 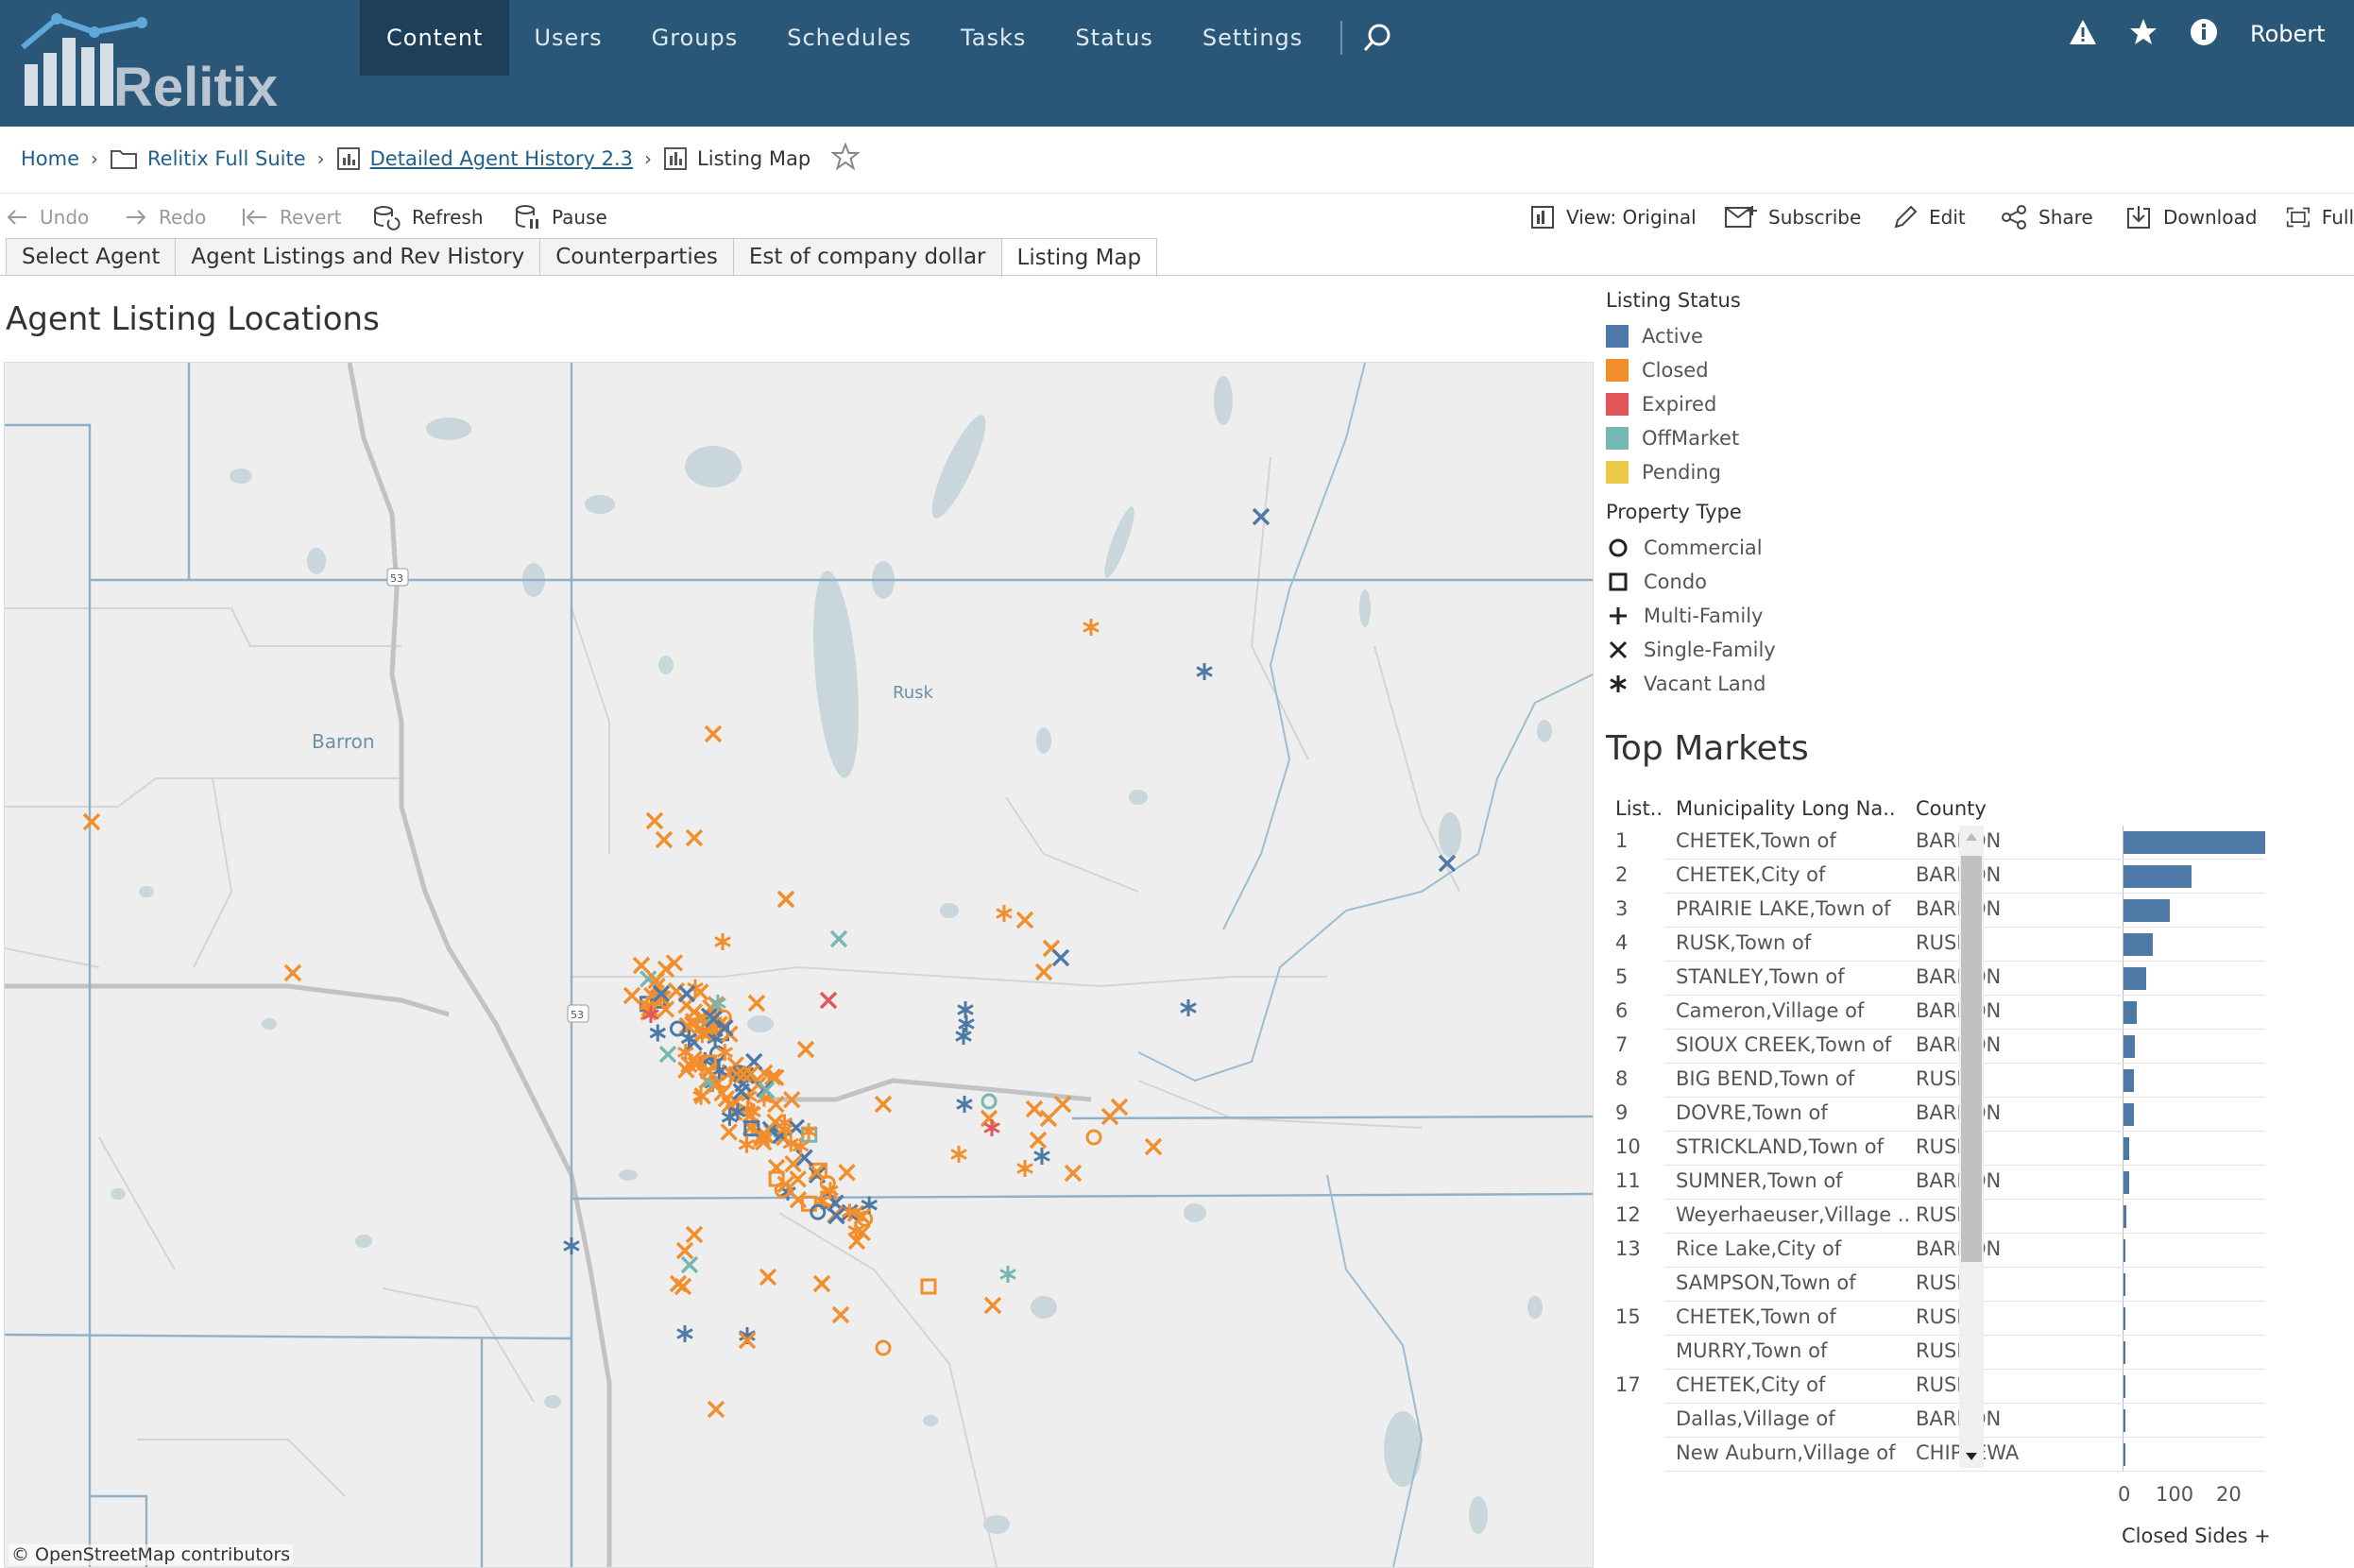 I want to click on tab-counterparties: Counterparties, so click(x=637, y=256).